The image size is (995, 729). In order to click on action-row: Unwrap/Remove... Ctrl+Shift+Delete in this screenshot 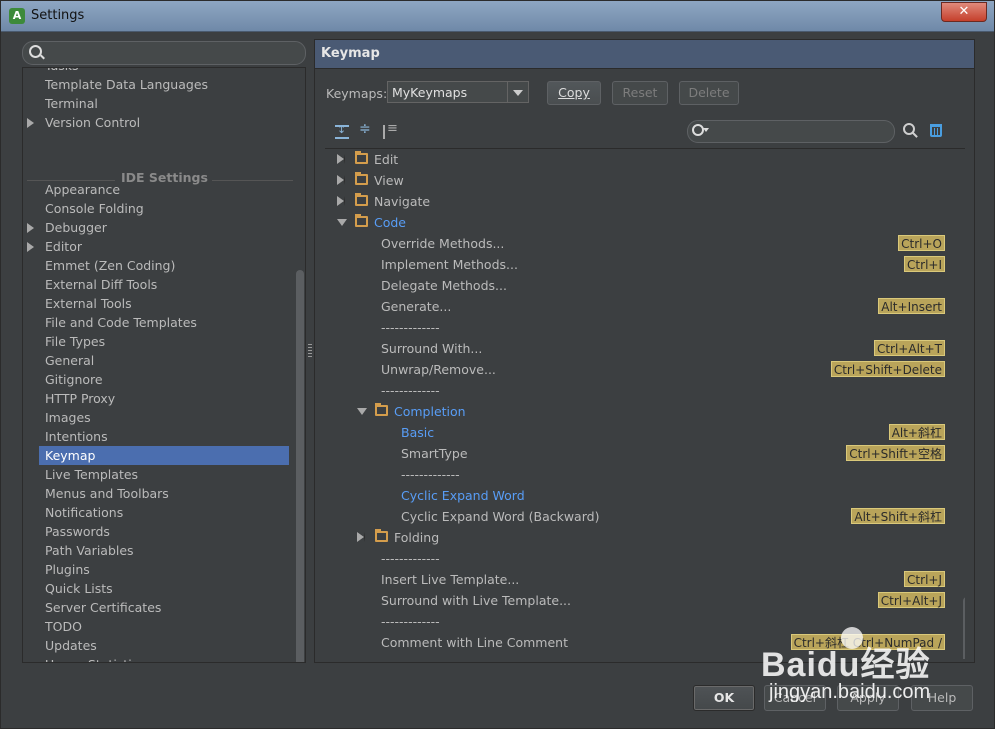, I will do `click(635, 369)`.